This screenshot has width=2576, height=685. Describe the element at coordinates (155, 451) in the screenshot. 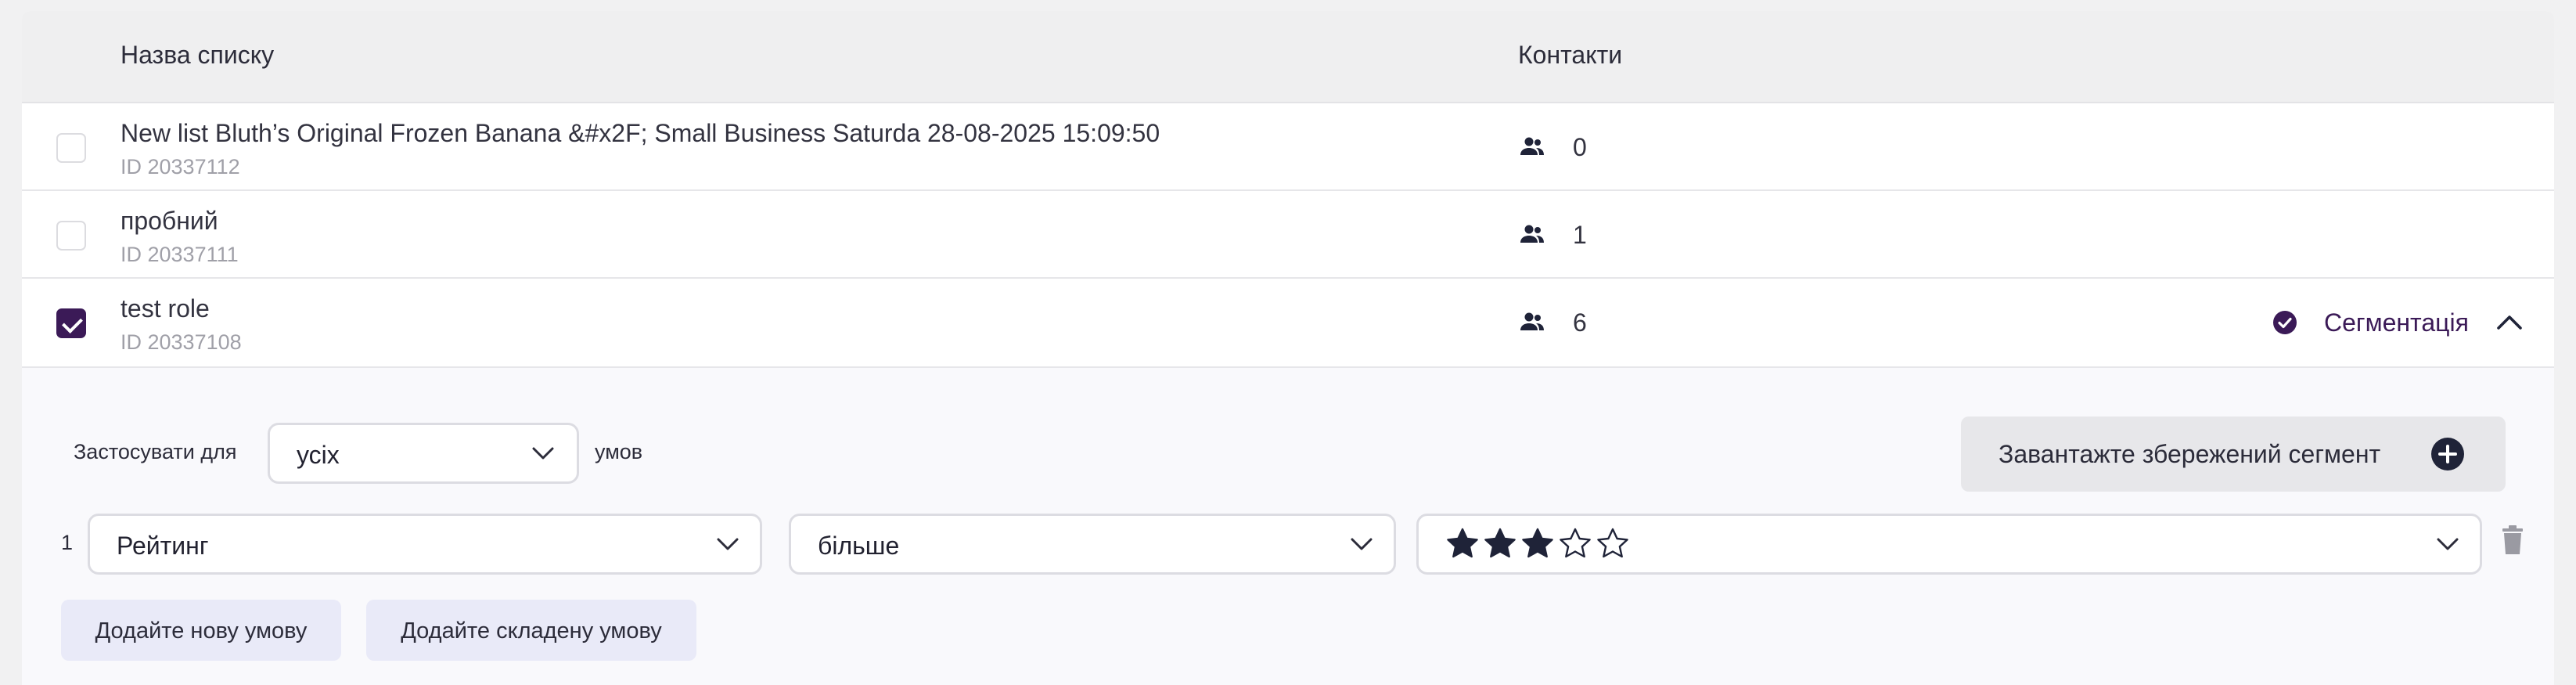

I see `apply-for-label: Застосувати для` at that location.